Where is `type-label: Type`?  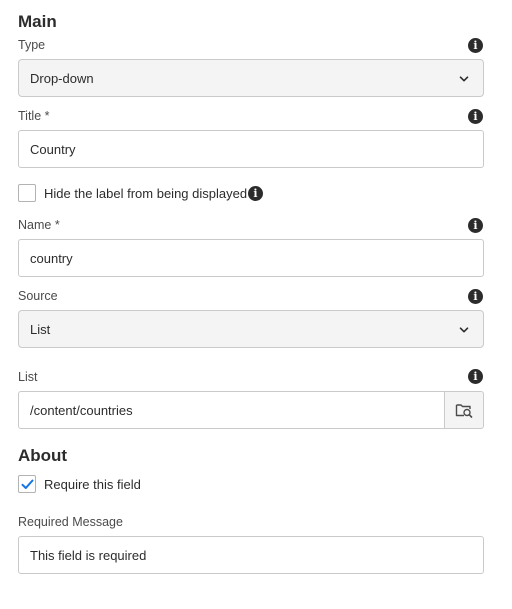 type-label: Type is located at coordinates (32, 45).